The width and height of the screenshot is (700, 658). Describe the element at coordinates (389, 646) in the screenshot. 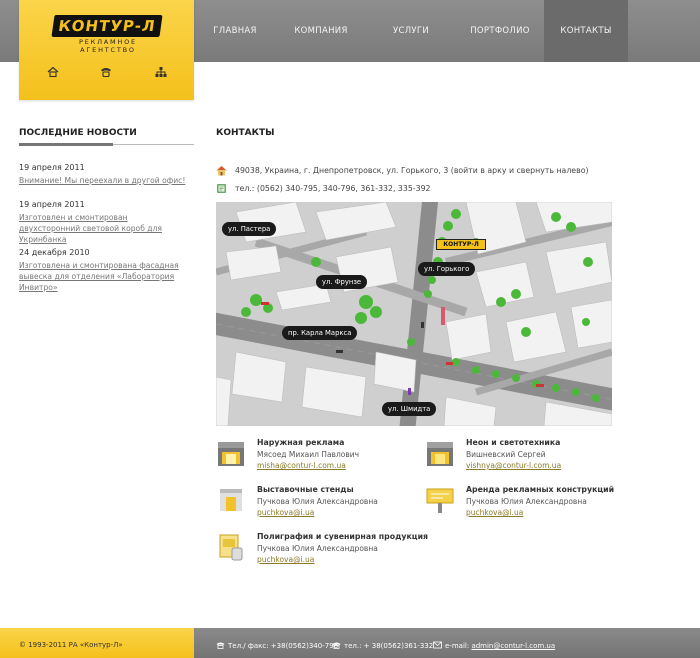

I see `footer-phone-text: тел.: + 38(0562)361-332` at that location.